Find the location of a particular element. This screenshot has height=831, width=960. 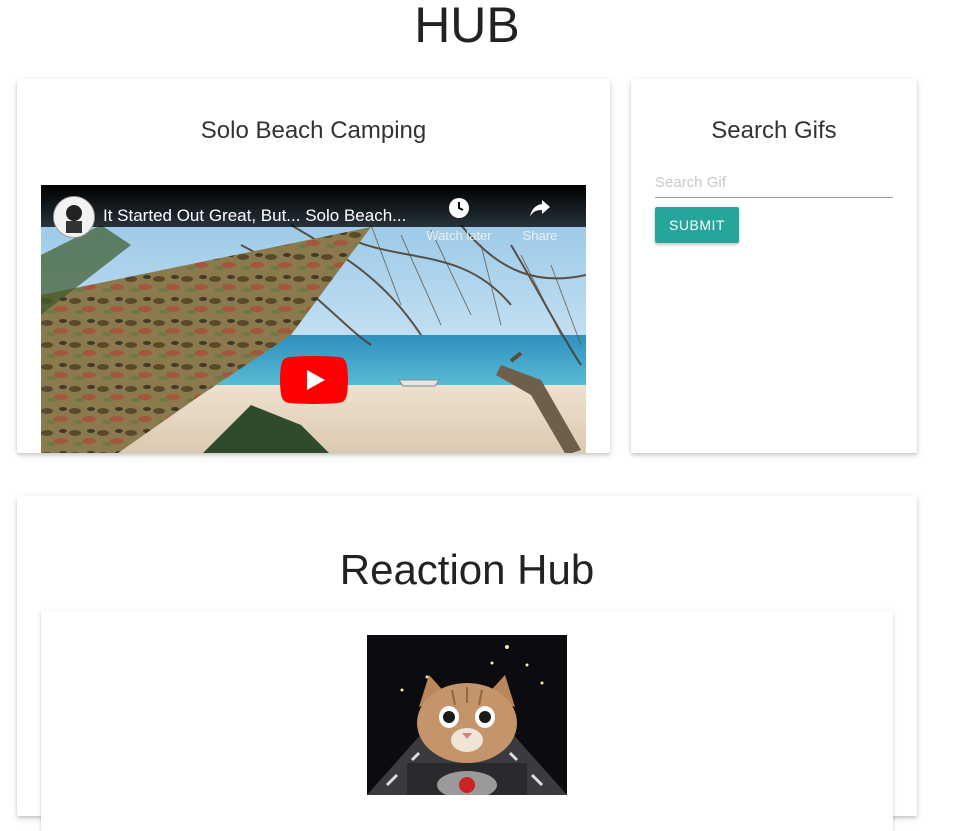

page-title: HUB is located at coordinates (467, 26).